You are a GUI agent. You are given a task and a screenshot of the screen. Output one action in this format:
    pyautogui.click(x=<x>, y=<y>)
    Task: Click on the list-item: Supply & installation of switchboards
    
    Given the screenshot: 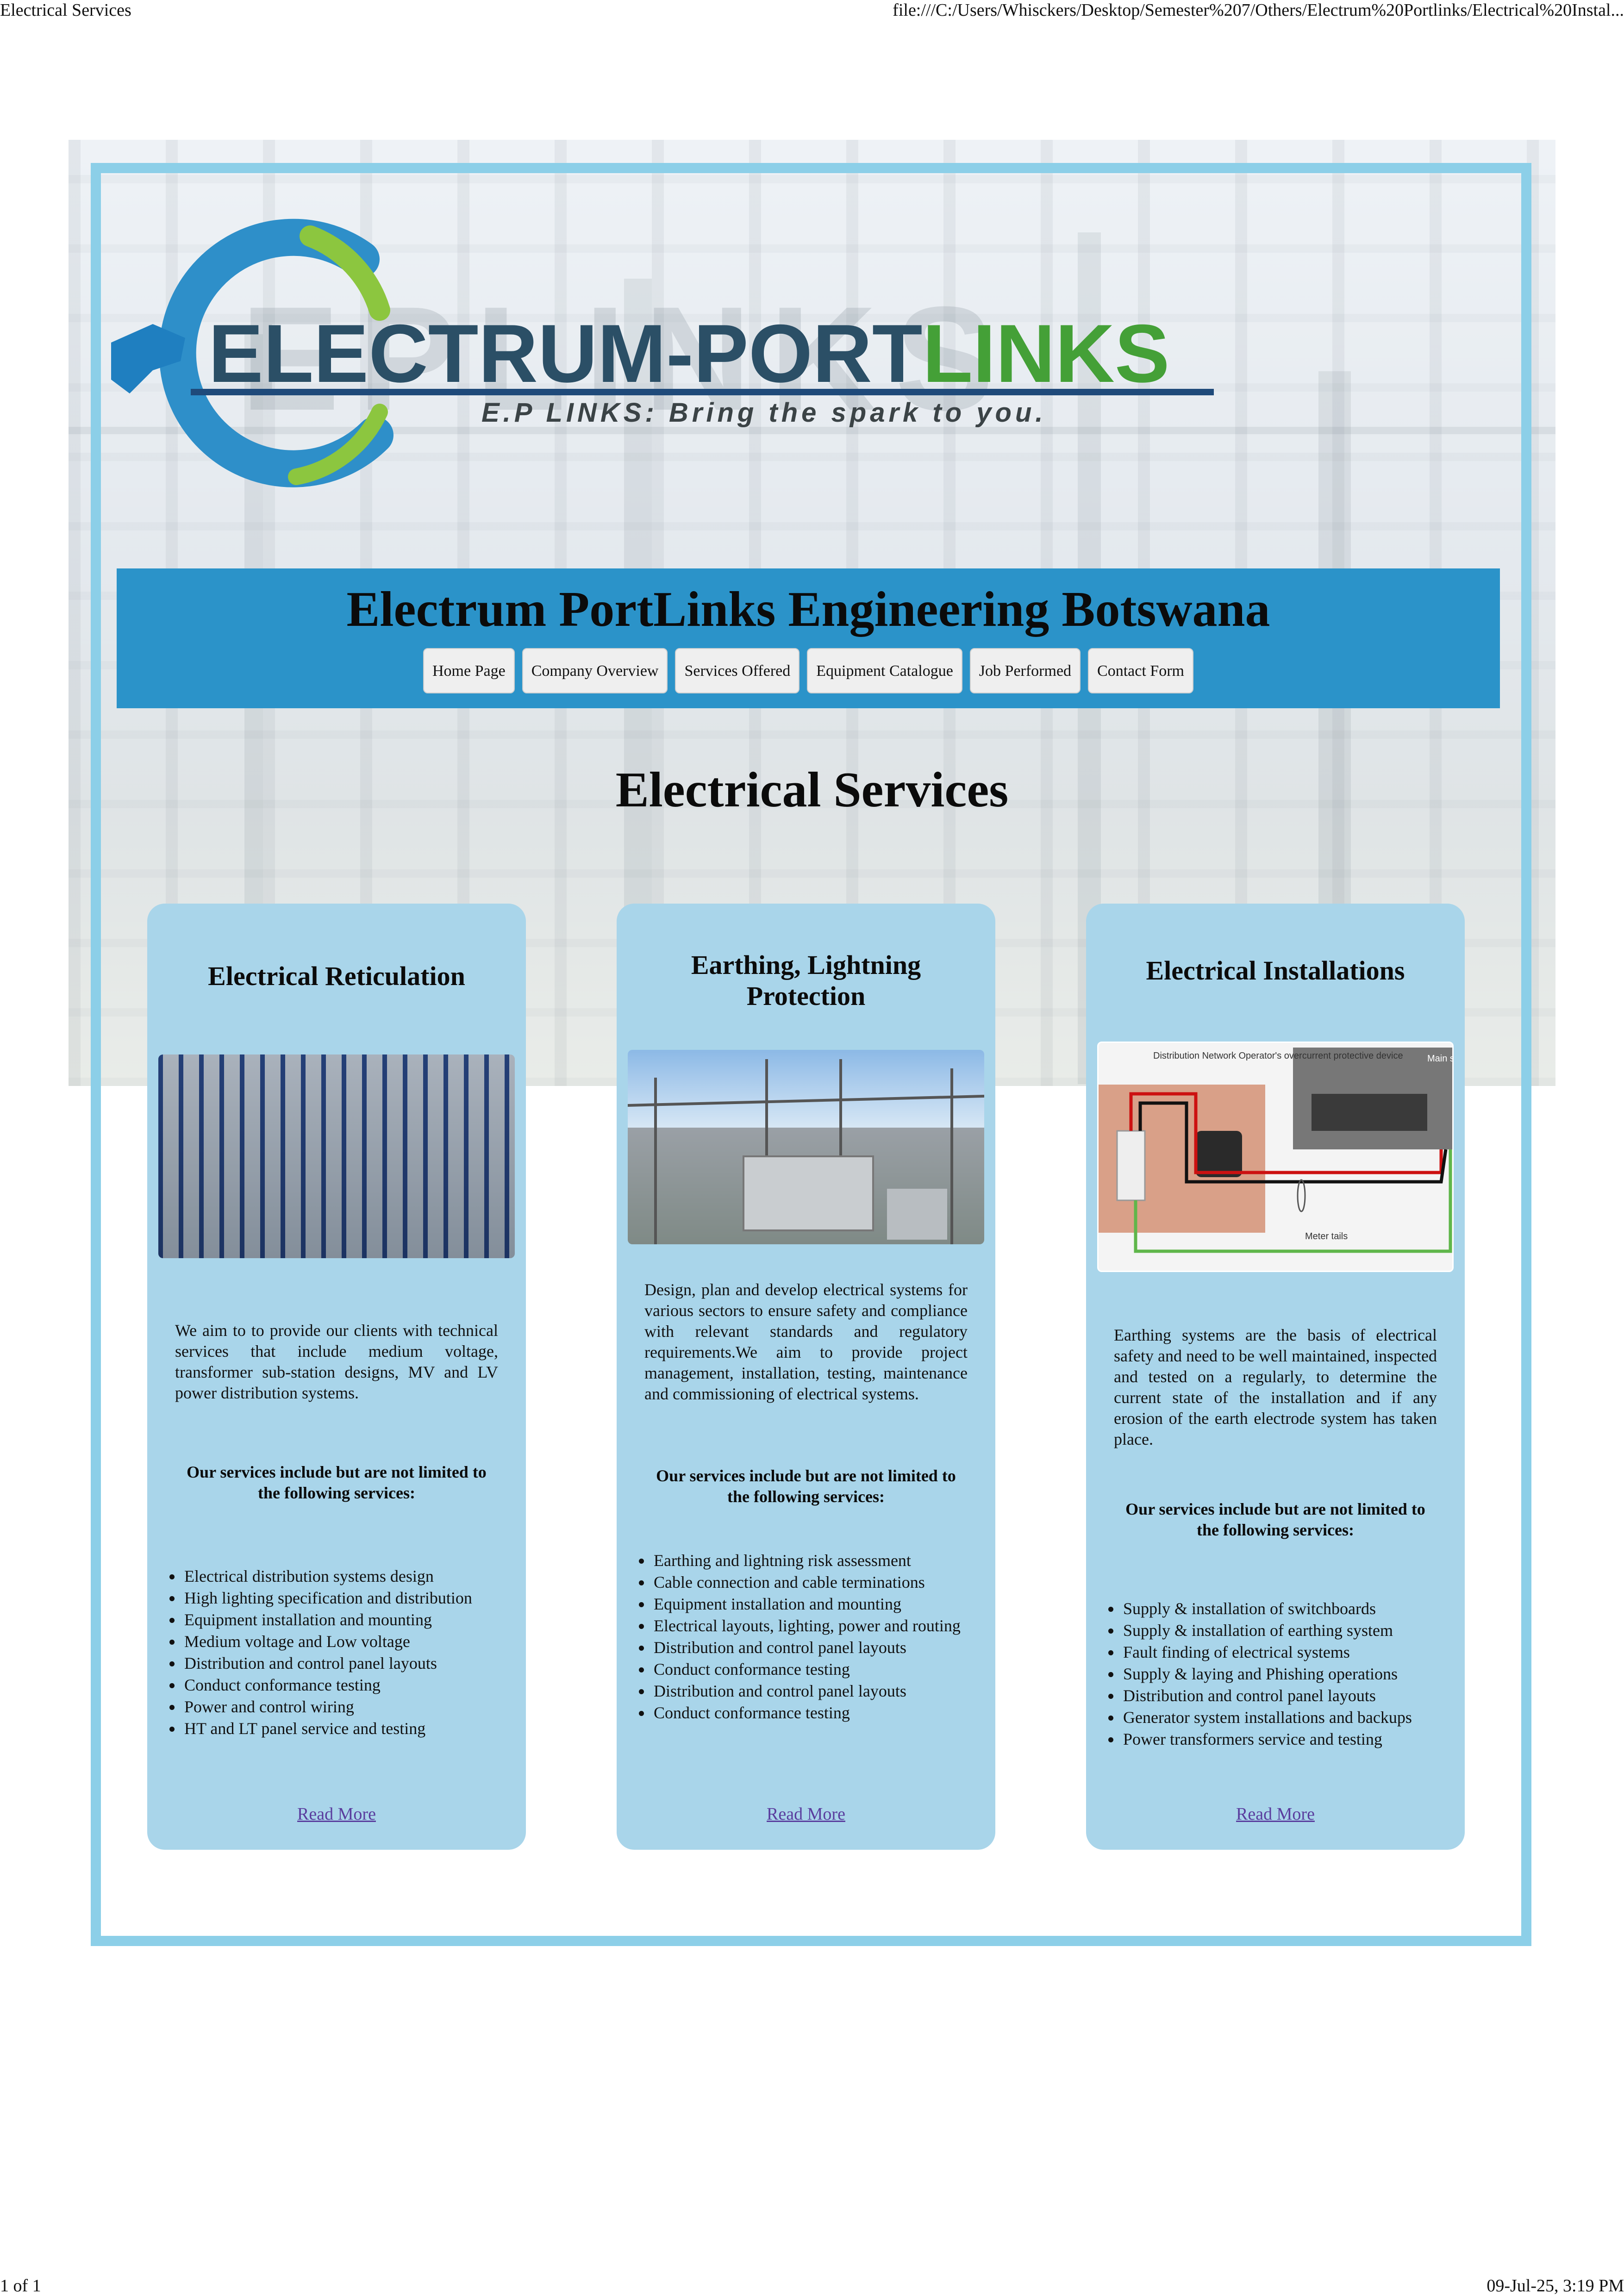 What is the action you would take?
    pyautogui.click(x=1280, y=1609)
    